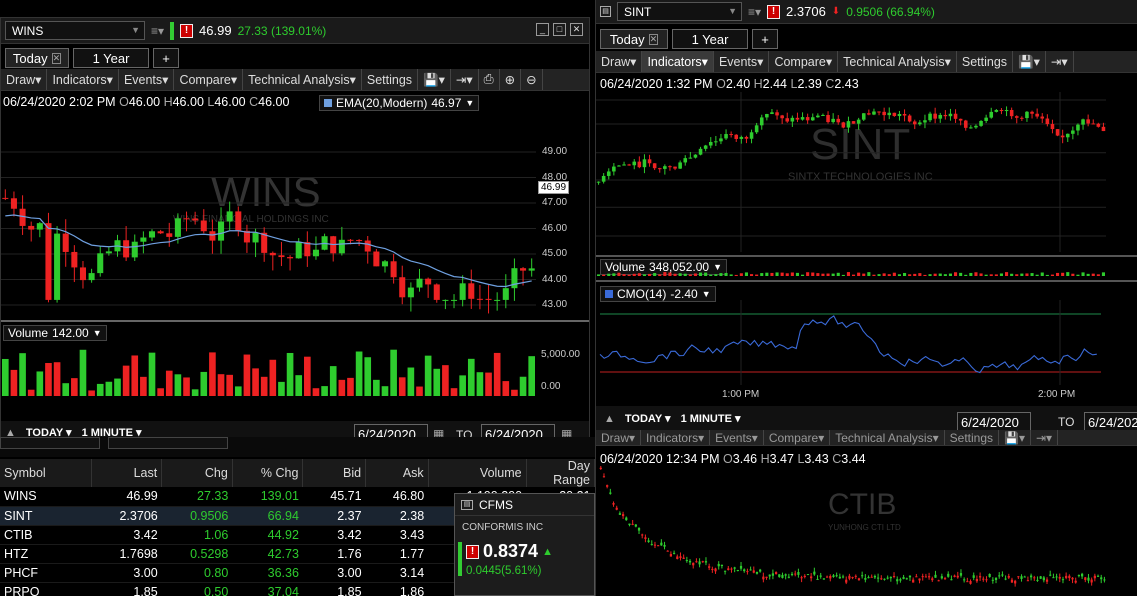  Describe the element at coordinates (560, 473) in the screenshot. I see `column-header-day-range: Day Range` at that location.